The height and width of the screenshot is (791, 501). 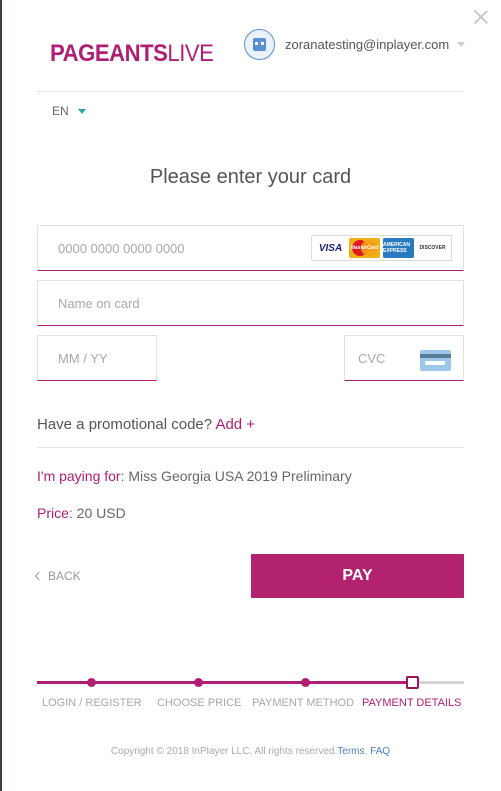 I want to click on promo-divider, so click(x=250, y=447).